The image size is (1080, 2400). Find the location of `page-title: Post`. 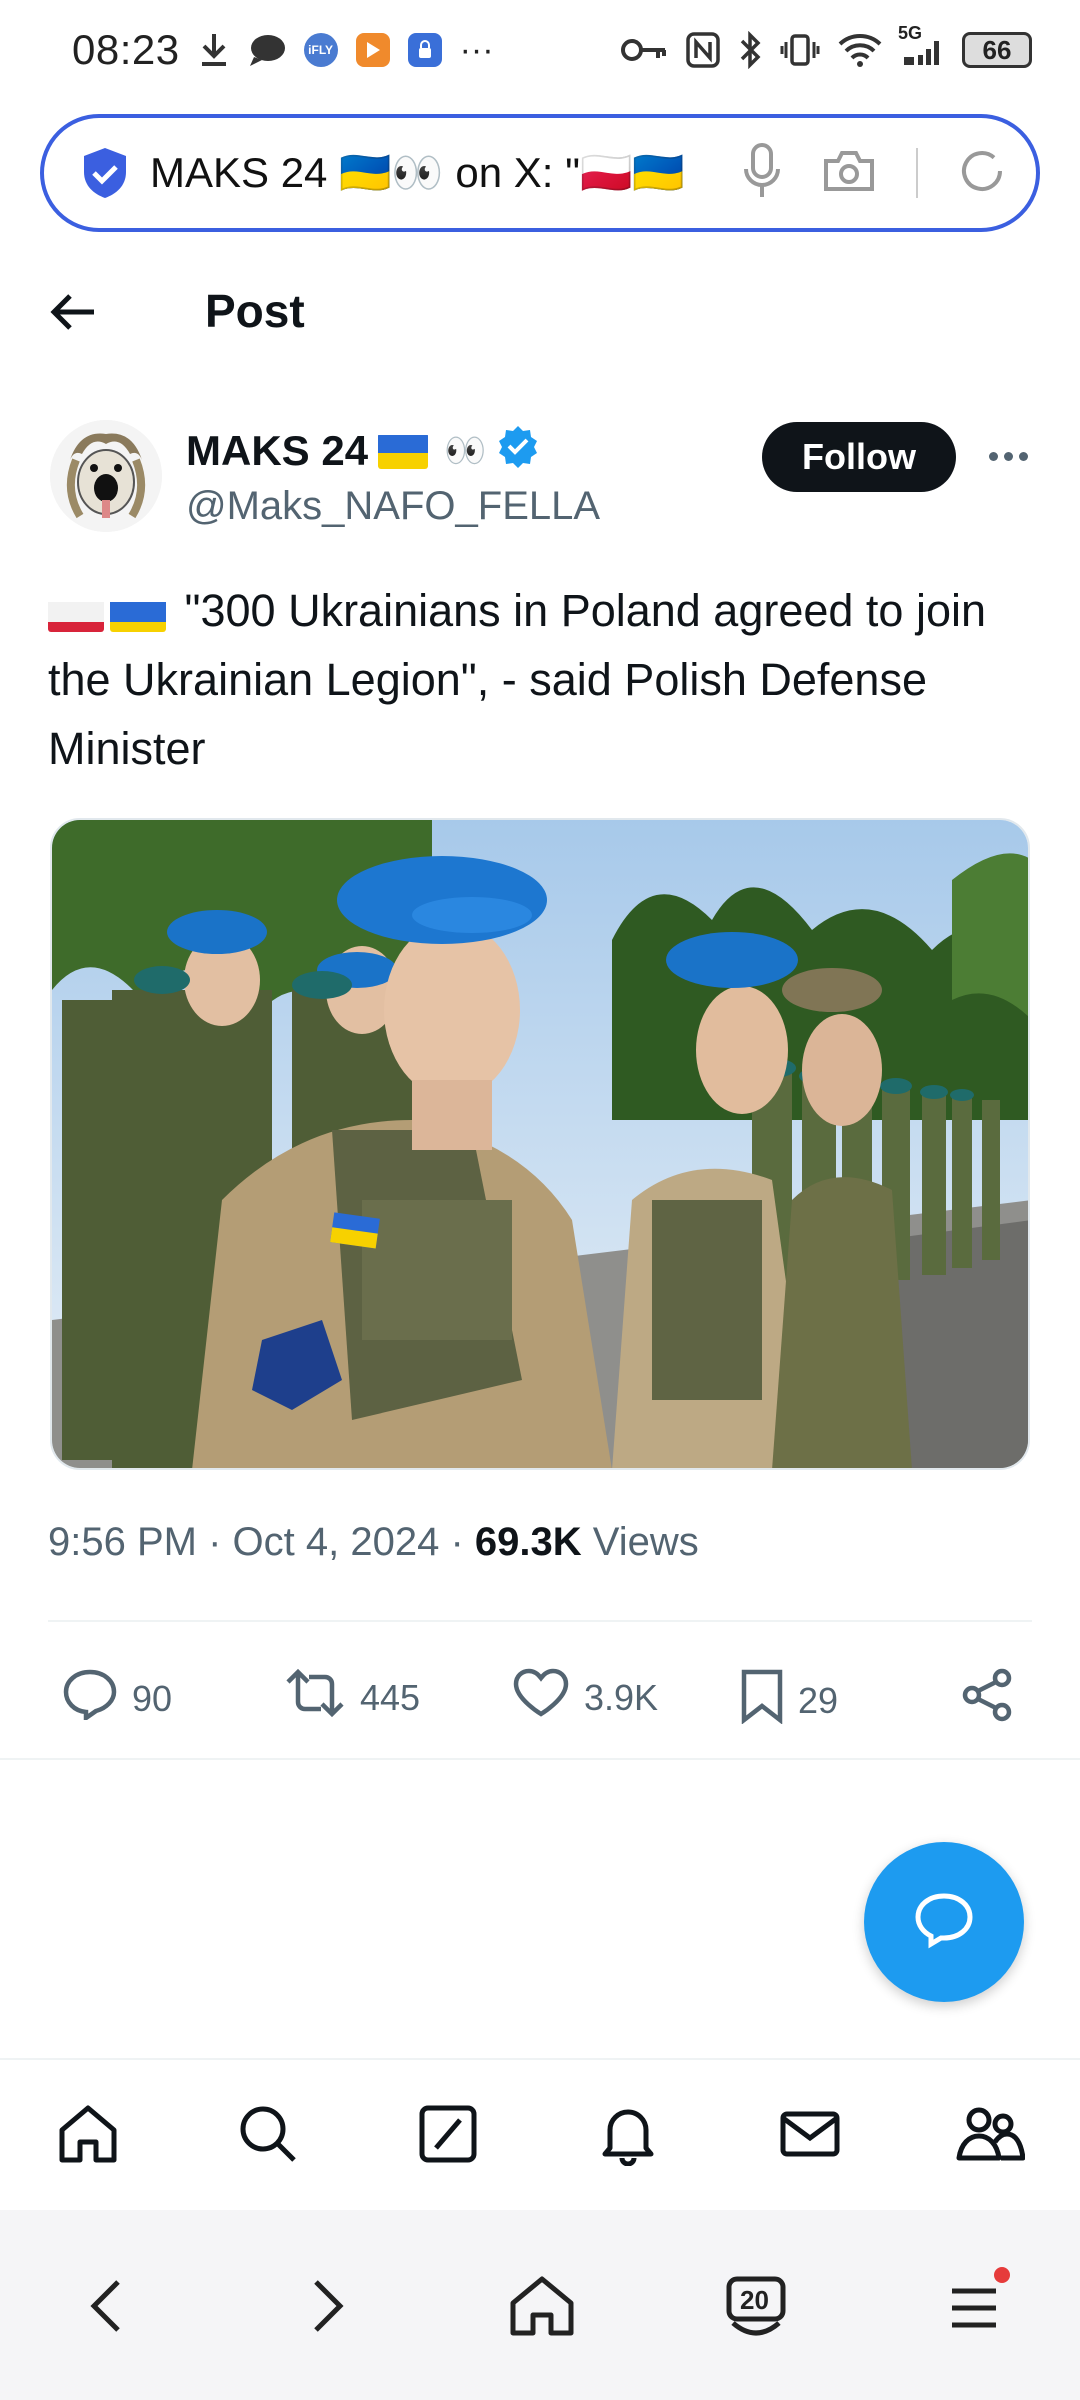

page-title: Post is located at coordinates (255, 311).